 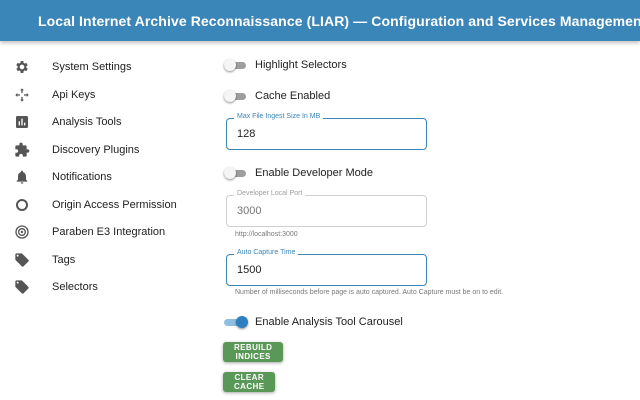 I want to click on move-arrows-icon, so click(x=22, y=95).